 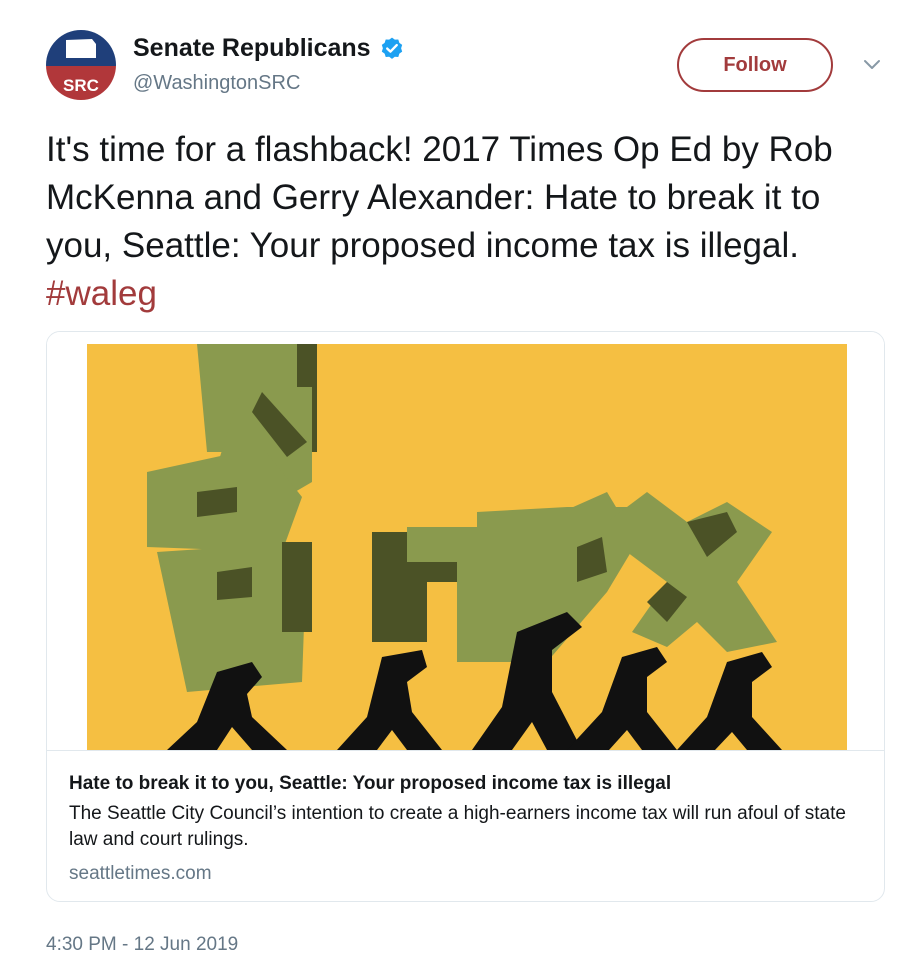 What do you see at coordinates (392, 49) in the screenshot?
I see `verified-badge-icon` at bounding box center [392, 49].